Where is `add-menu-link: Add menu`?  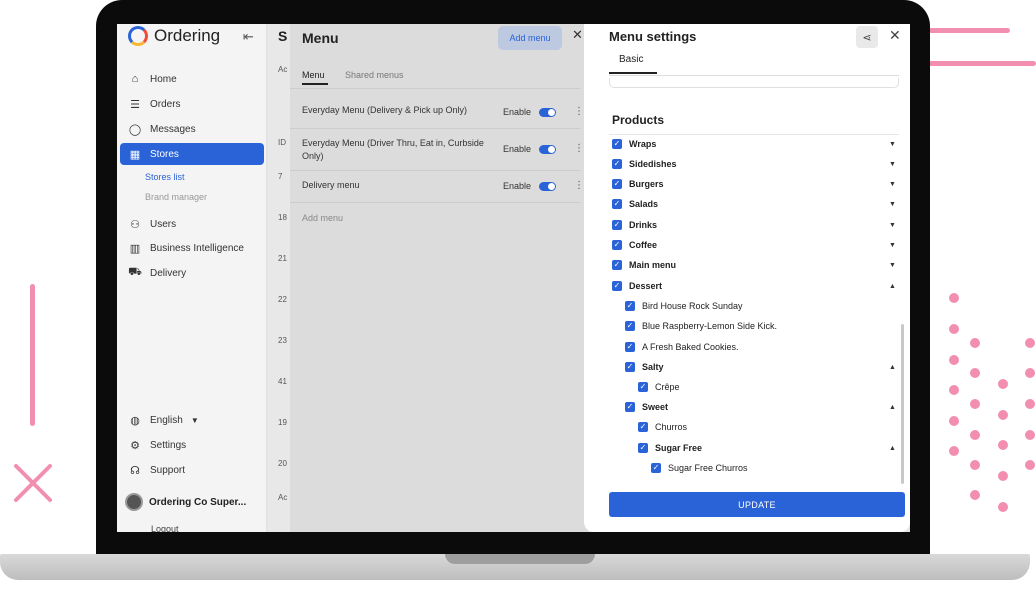
add-menu-link: Add menu is located at coordinates (322, 218).